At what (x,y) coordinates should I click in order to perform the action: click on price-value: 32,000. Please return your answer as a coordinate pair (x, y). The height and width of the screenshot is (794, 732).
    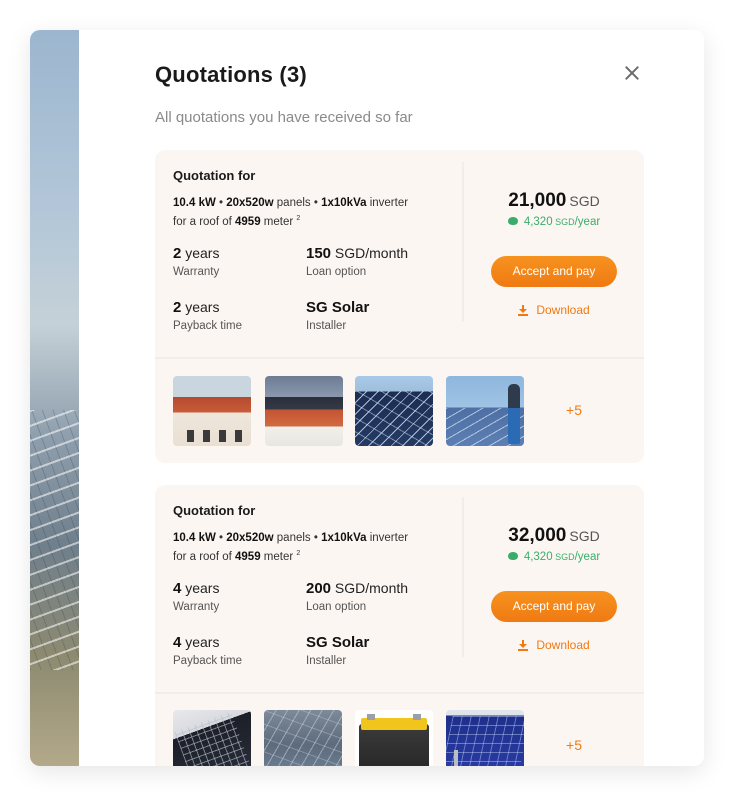
    Looking at the image, I should click on (537, 535).